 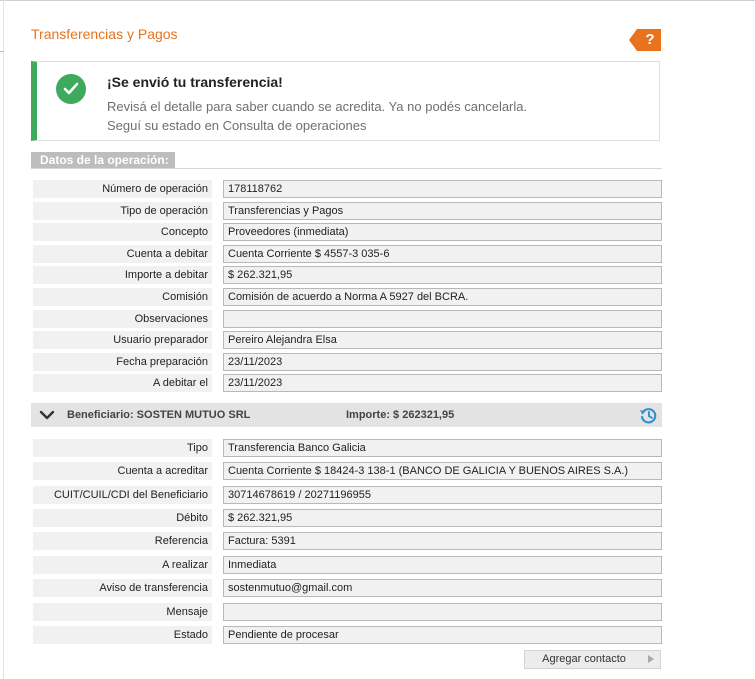 I want to click on check-circle-icon, so click(x=71, y=89).